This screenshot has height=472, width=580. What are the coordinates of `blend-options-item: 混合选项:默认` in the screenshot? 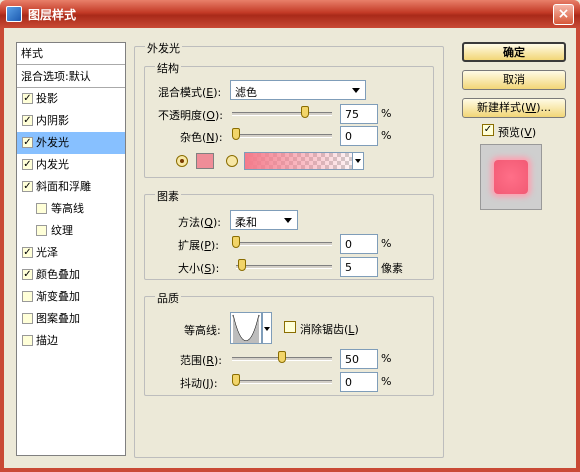 It's located at (71, 77).